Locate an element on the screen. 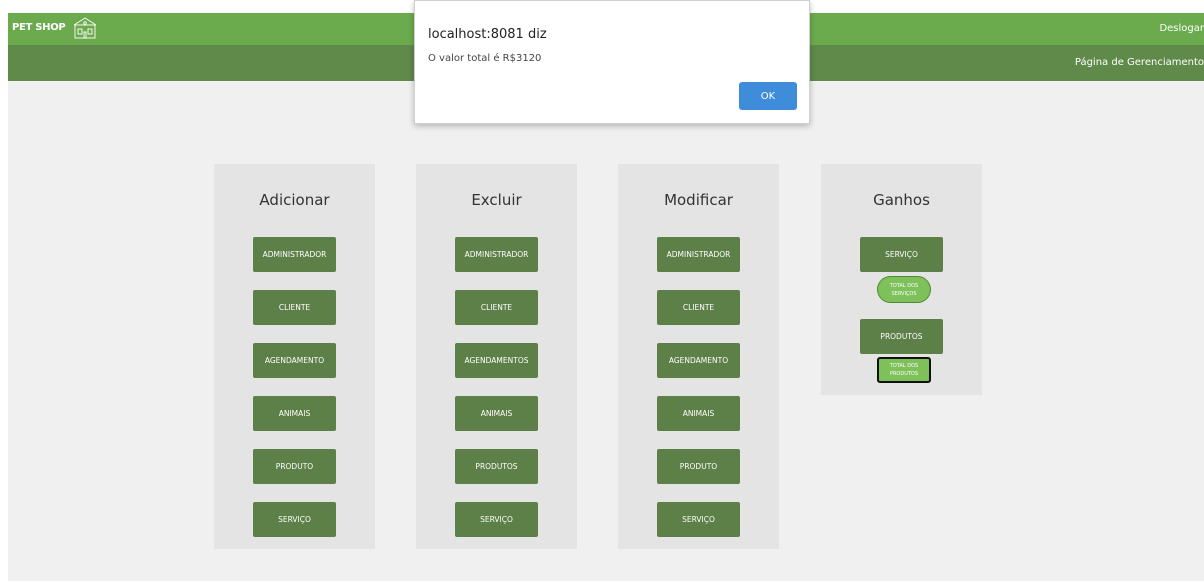 Image resolution: width=1204 pixels, height=581 pixels. delete-agendamentos-button: AGENDAMENTOS is located at coordinates (496, 360).